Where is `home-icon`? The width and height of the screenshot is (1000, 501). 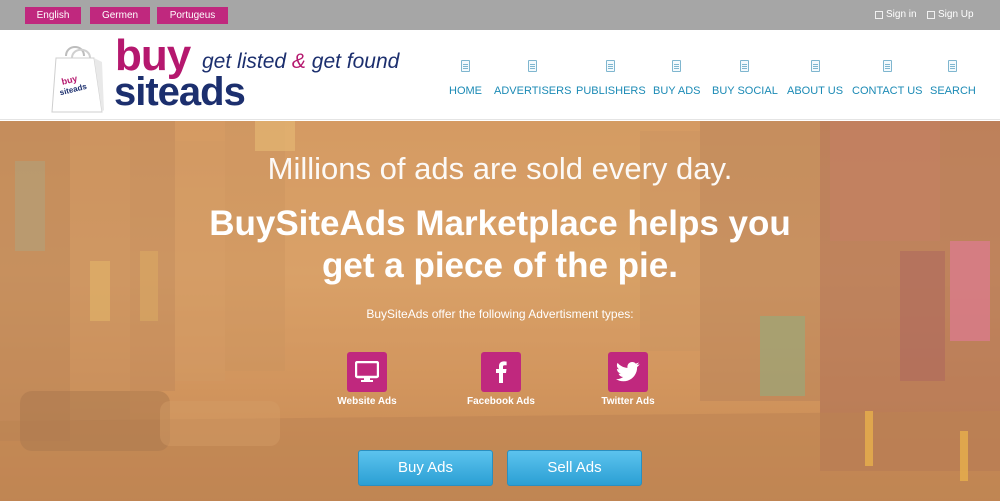 home-icon is located at coordinates (465, 66).